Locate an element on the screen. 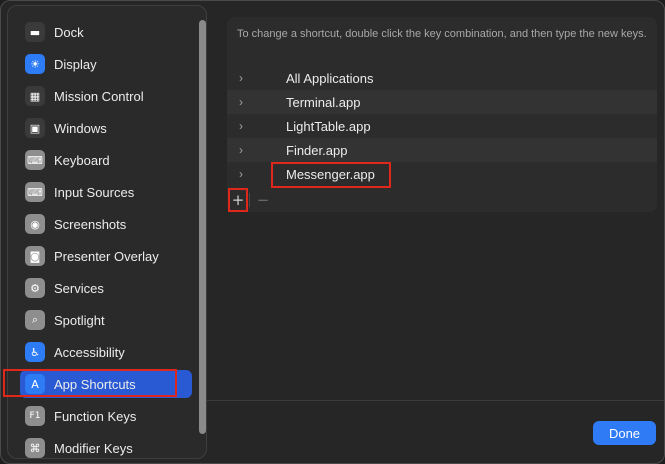 This screenshot has height=464, width=665. sidebar-item-presenter-overlay: ◙ Presenter Overlay is located at coordinates (106, 256).